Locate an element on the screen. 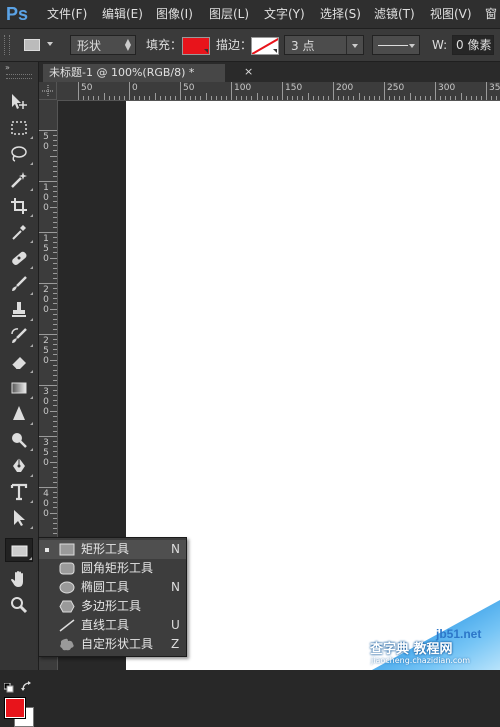  tools-panel: » is located at coordinates (19, 394).